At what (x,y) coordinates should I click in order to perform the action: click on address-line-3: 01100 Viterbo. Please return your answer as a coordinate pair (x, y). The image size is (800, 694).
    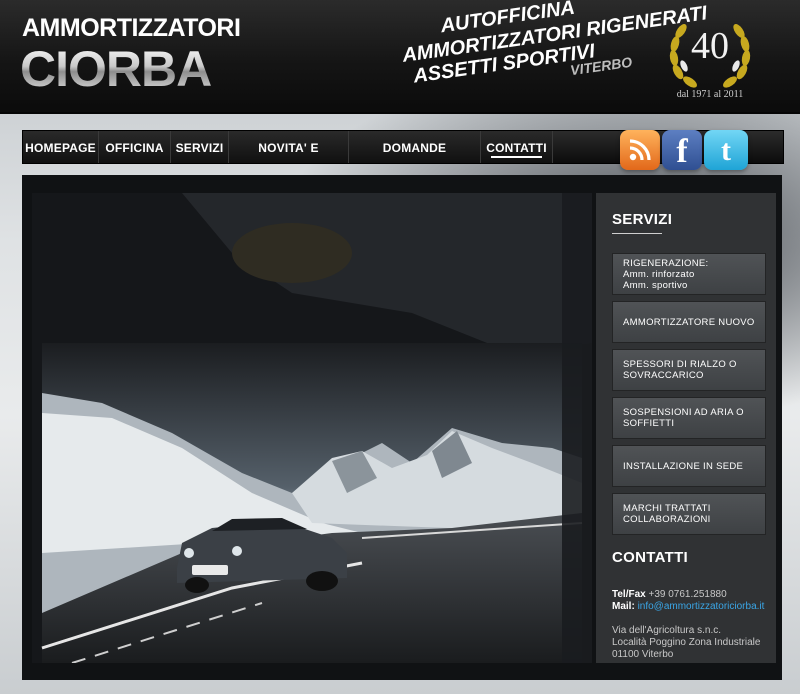
    Looking at the image, I should click on (643, 654).